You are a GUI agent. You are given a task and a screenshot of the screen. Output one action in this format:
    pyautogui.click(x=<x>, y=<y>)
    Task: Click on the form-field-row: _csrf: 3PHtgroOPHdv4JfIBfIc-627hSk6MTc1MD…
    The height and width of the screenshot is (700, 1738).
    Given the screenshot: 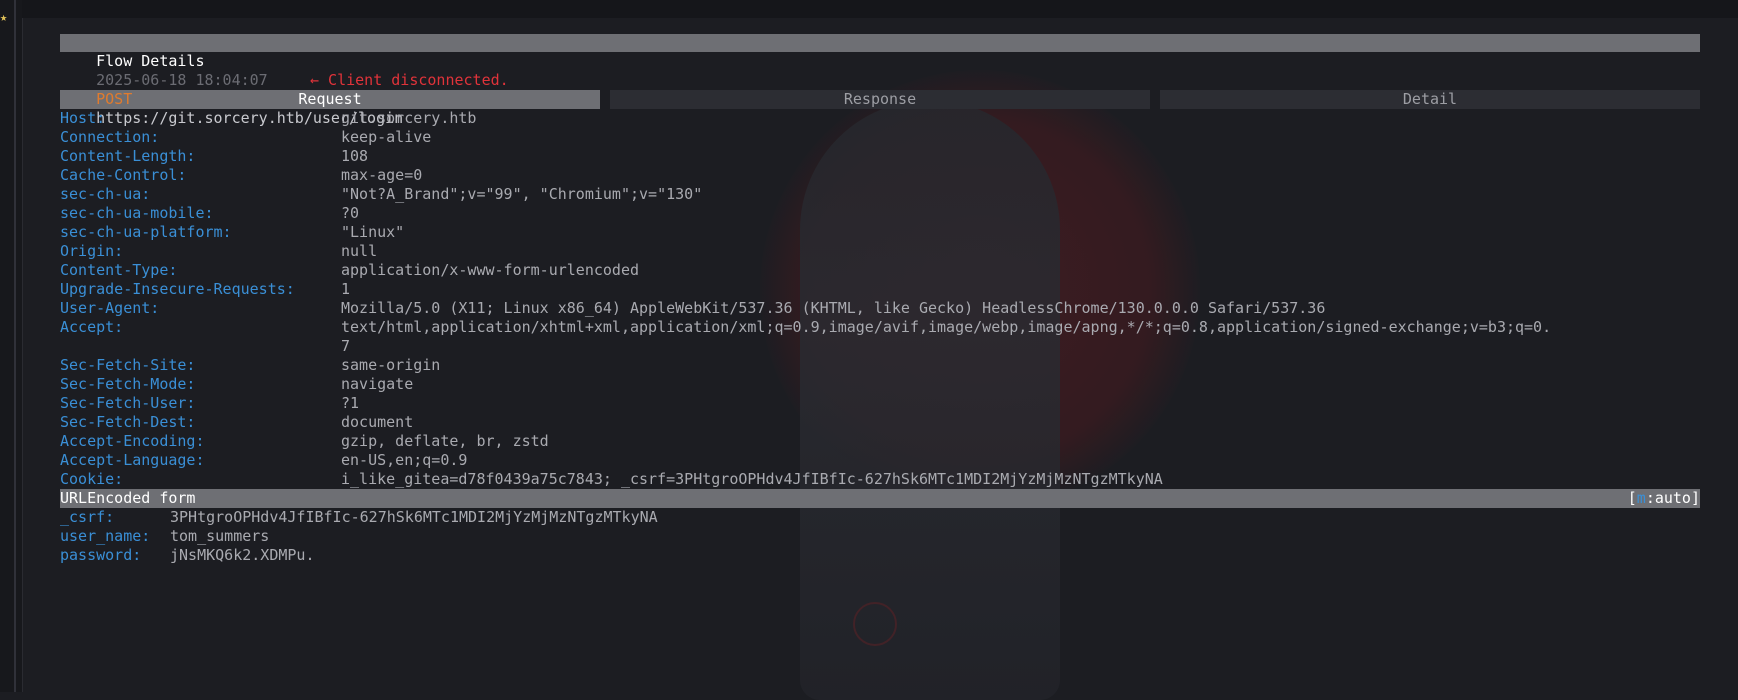 What is the action you would take?
    pyautogui.click(x=880, y=517)
    